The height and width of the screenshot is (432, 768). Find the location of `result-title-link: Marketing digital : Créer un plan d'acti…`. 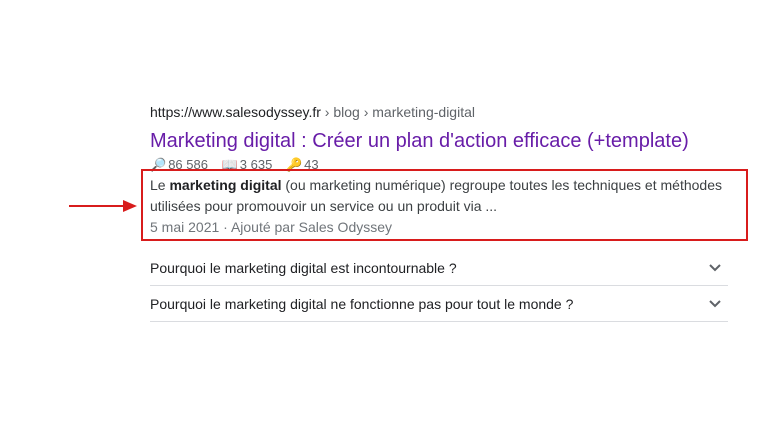

result-title-link: Marketing digital : Créer un plan d'acti… is located at coordinates (419, 141).